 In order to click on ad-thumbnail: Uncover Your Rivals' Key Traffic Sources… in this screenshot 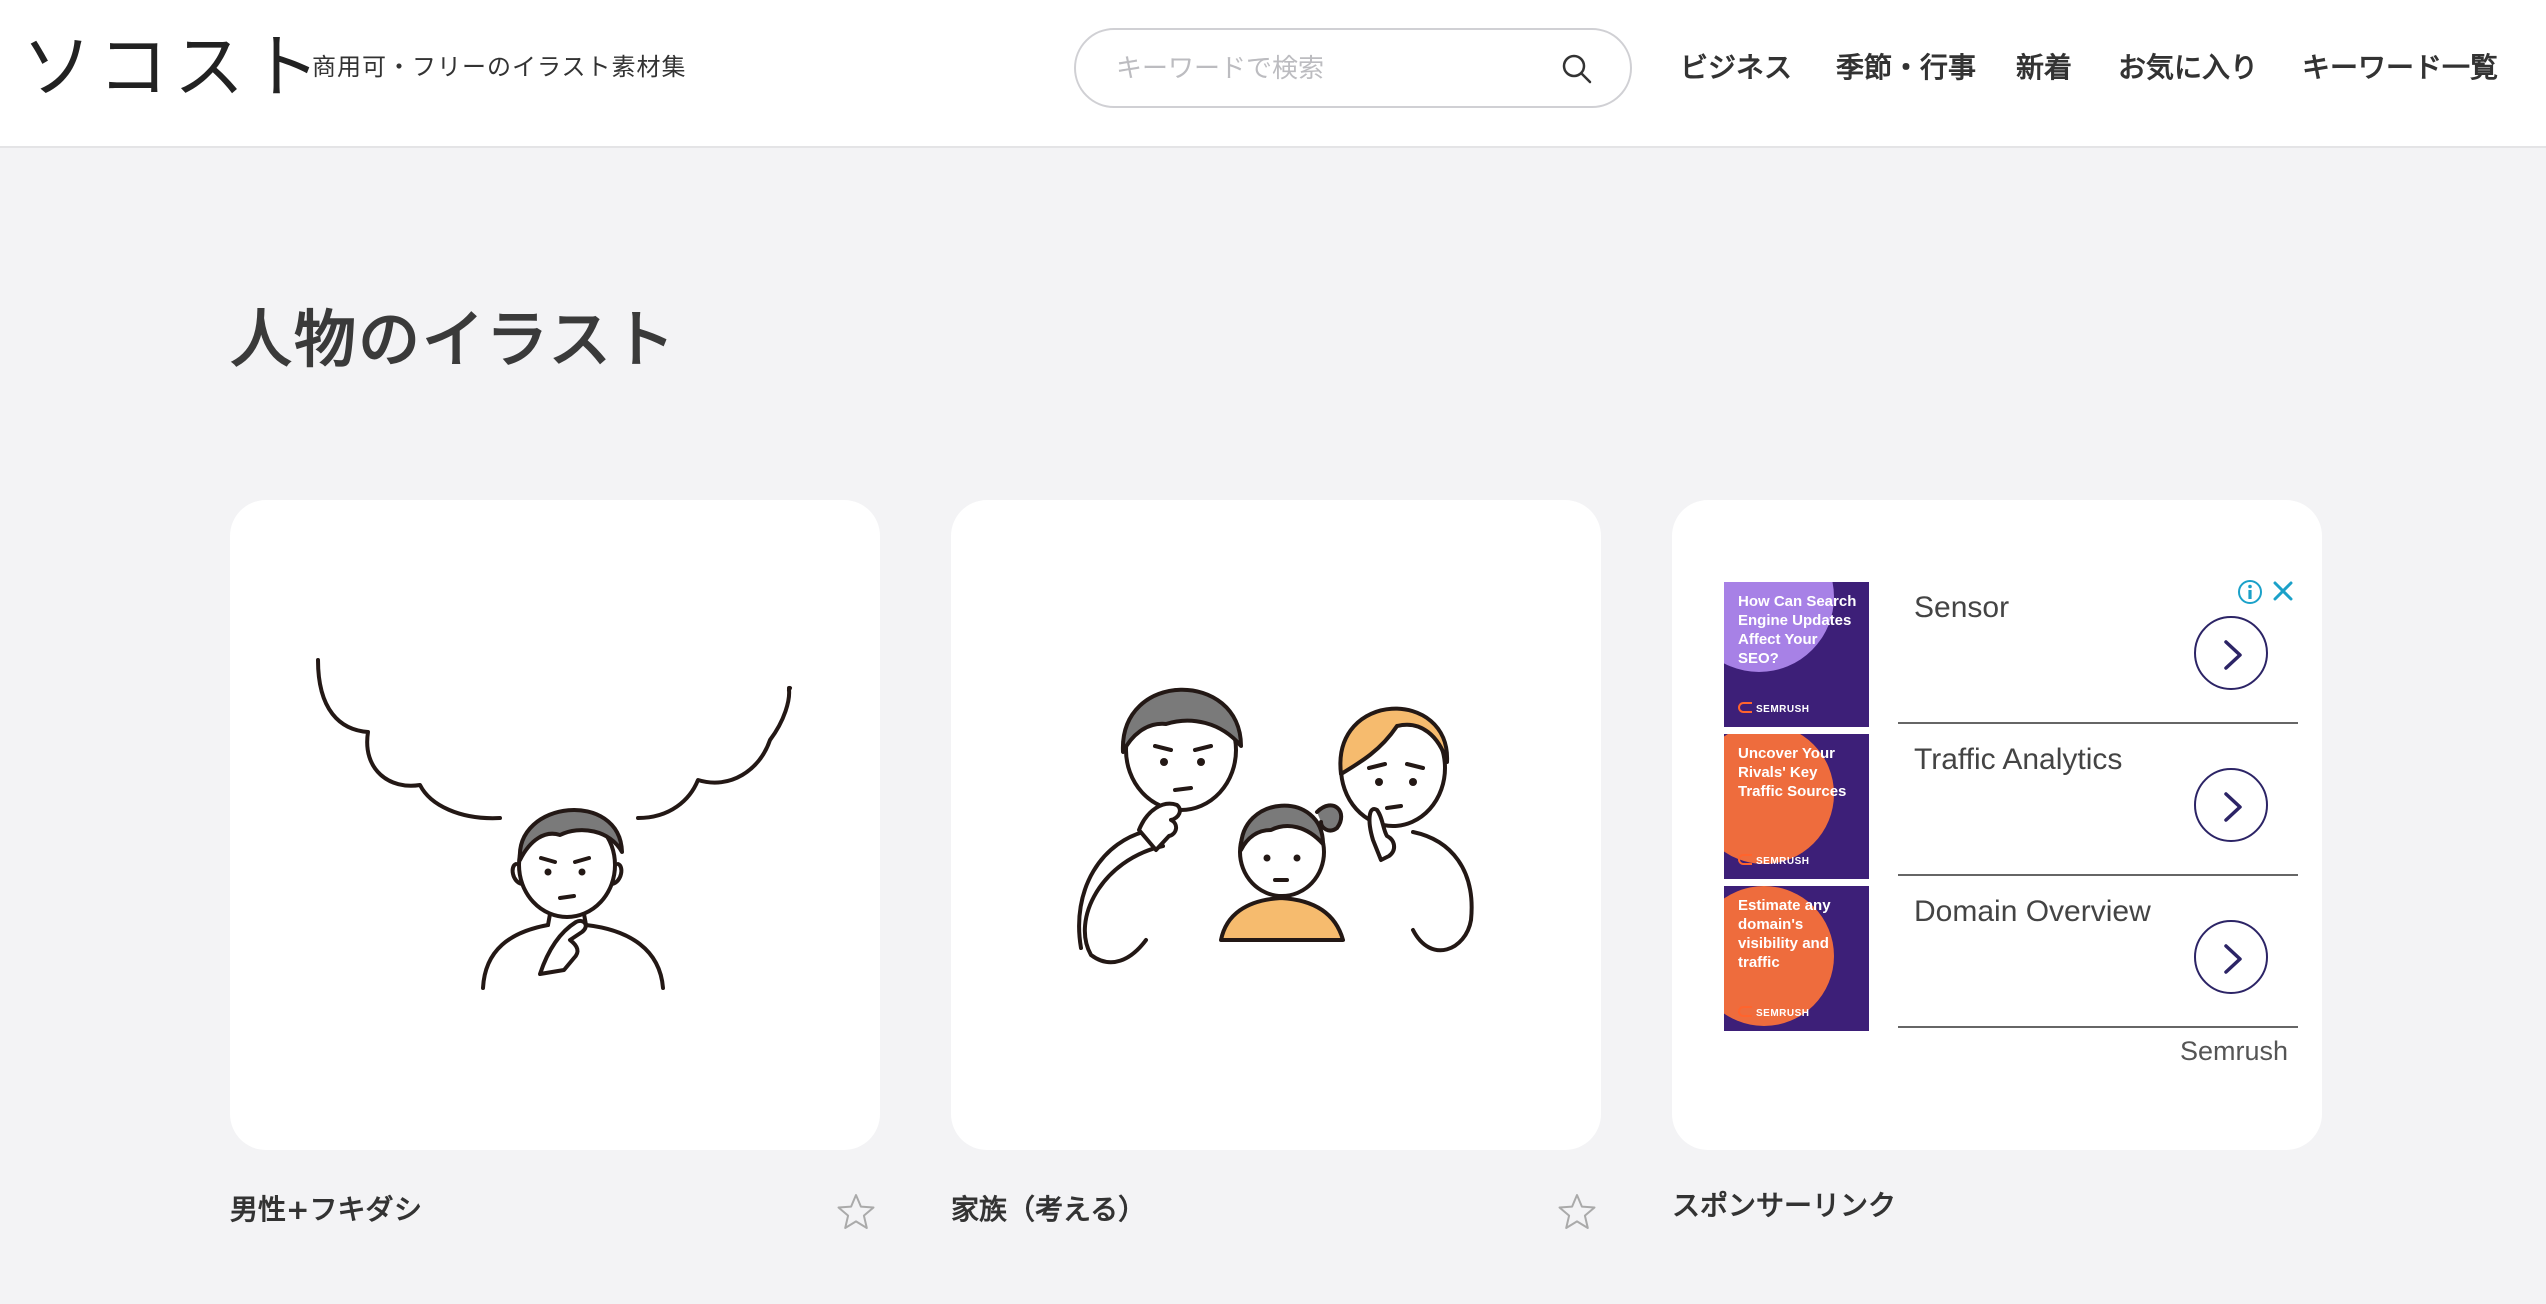, I will do `click(1796, 806)`.